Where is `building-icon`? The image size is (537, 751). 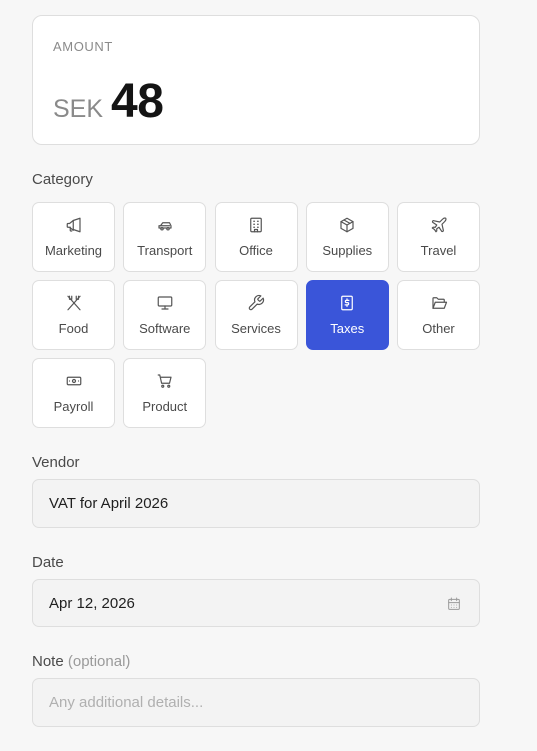
building-icon is located at coordinates (256, 225).